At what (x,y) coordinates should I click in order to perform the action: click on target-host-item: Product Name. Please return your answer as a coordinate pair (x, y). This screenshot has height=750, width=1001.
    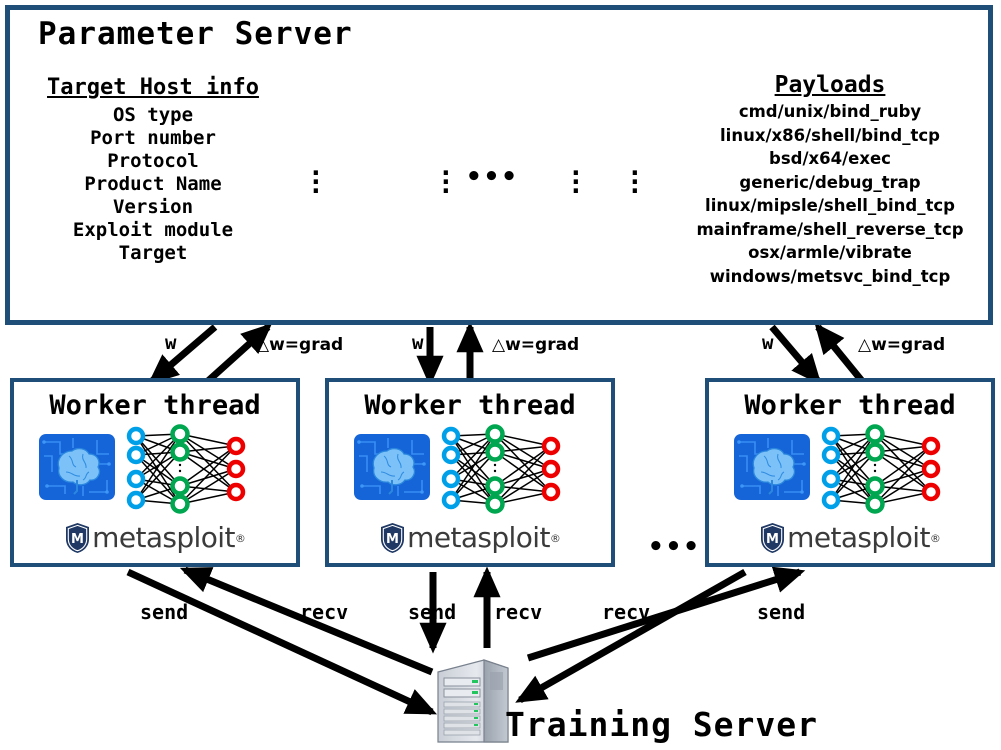
    Looking at the image, I should click on (153, 184).